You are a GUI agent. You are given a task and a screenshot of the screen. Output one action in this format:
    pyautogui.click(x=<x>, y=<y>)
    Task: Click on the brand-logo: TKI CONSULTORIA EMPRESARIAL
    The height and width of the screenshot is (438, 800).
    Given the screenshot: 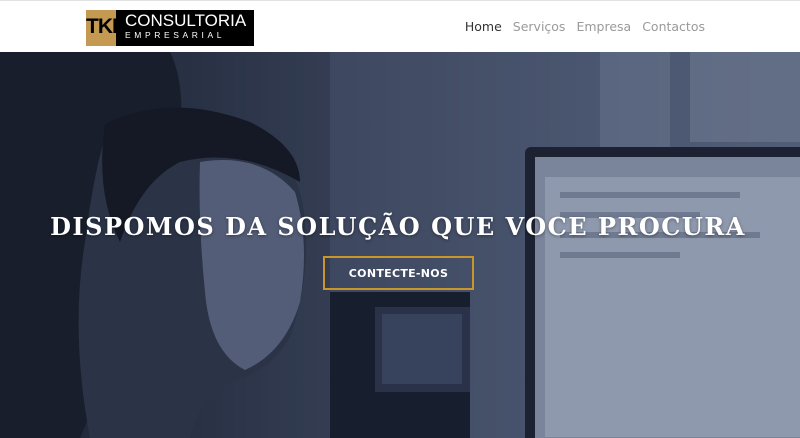 What is the action you would take?
    pyautogui.click(x=170, y=28)
    